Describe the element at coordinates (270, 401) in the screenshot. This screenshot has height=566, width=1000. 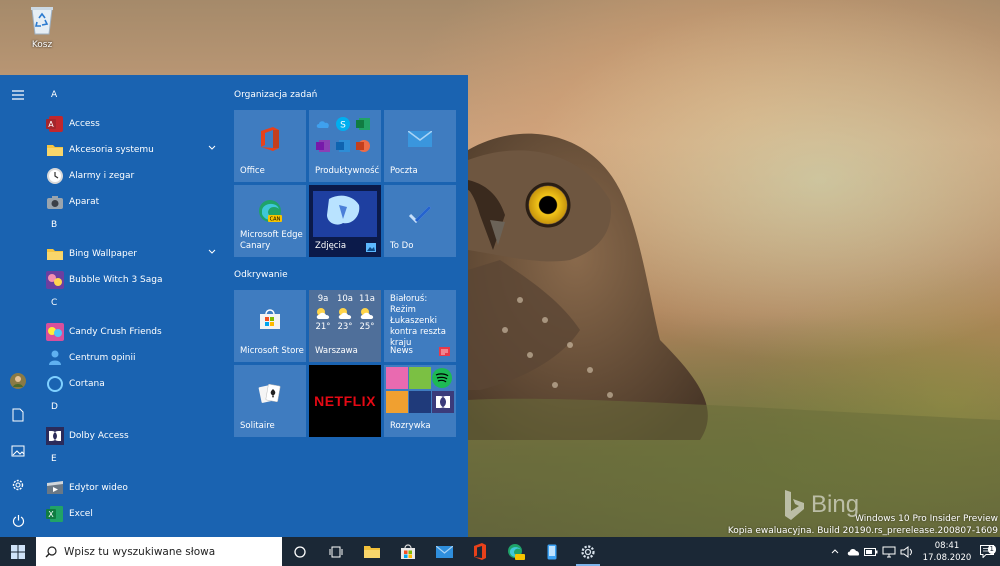
I see `tile-solitaire: Solitaire` at that location.